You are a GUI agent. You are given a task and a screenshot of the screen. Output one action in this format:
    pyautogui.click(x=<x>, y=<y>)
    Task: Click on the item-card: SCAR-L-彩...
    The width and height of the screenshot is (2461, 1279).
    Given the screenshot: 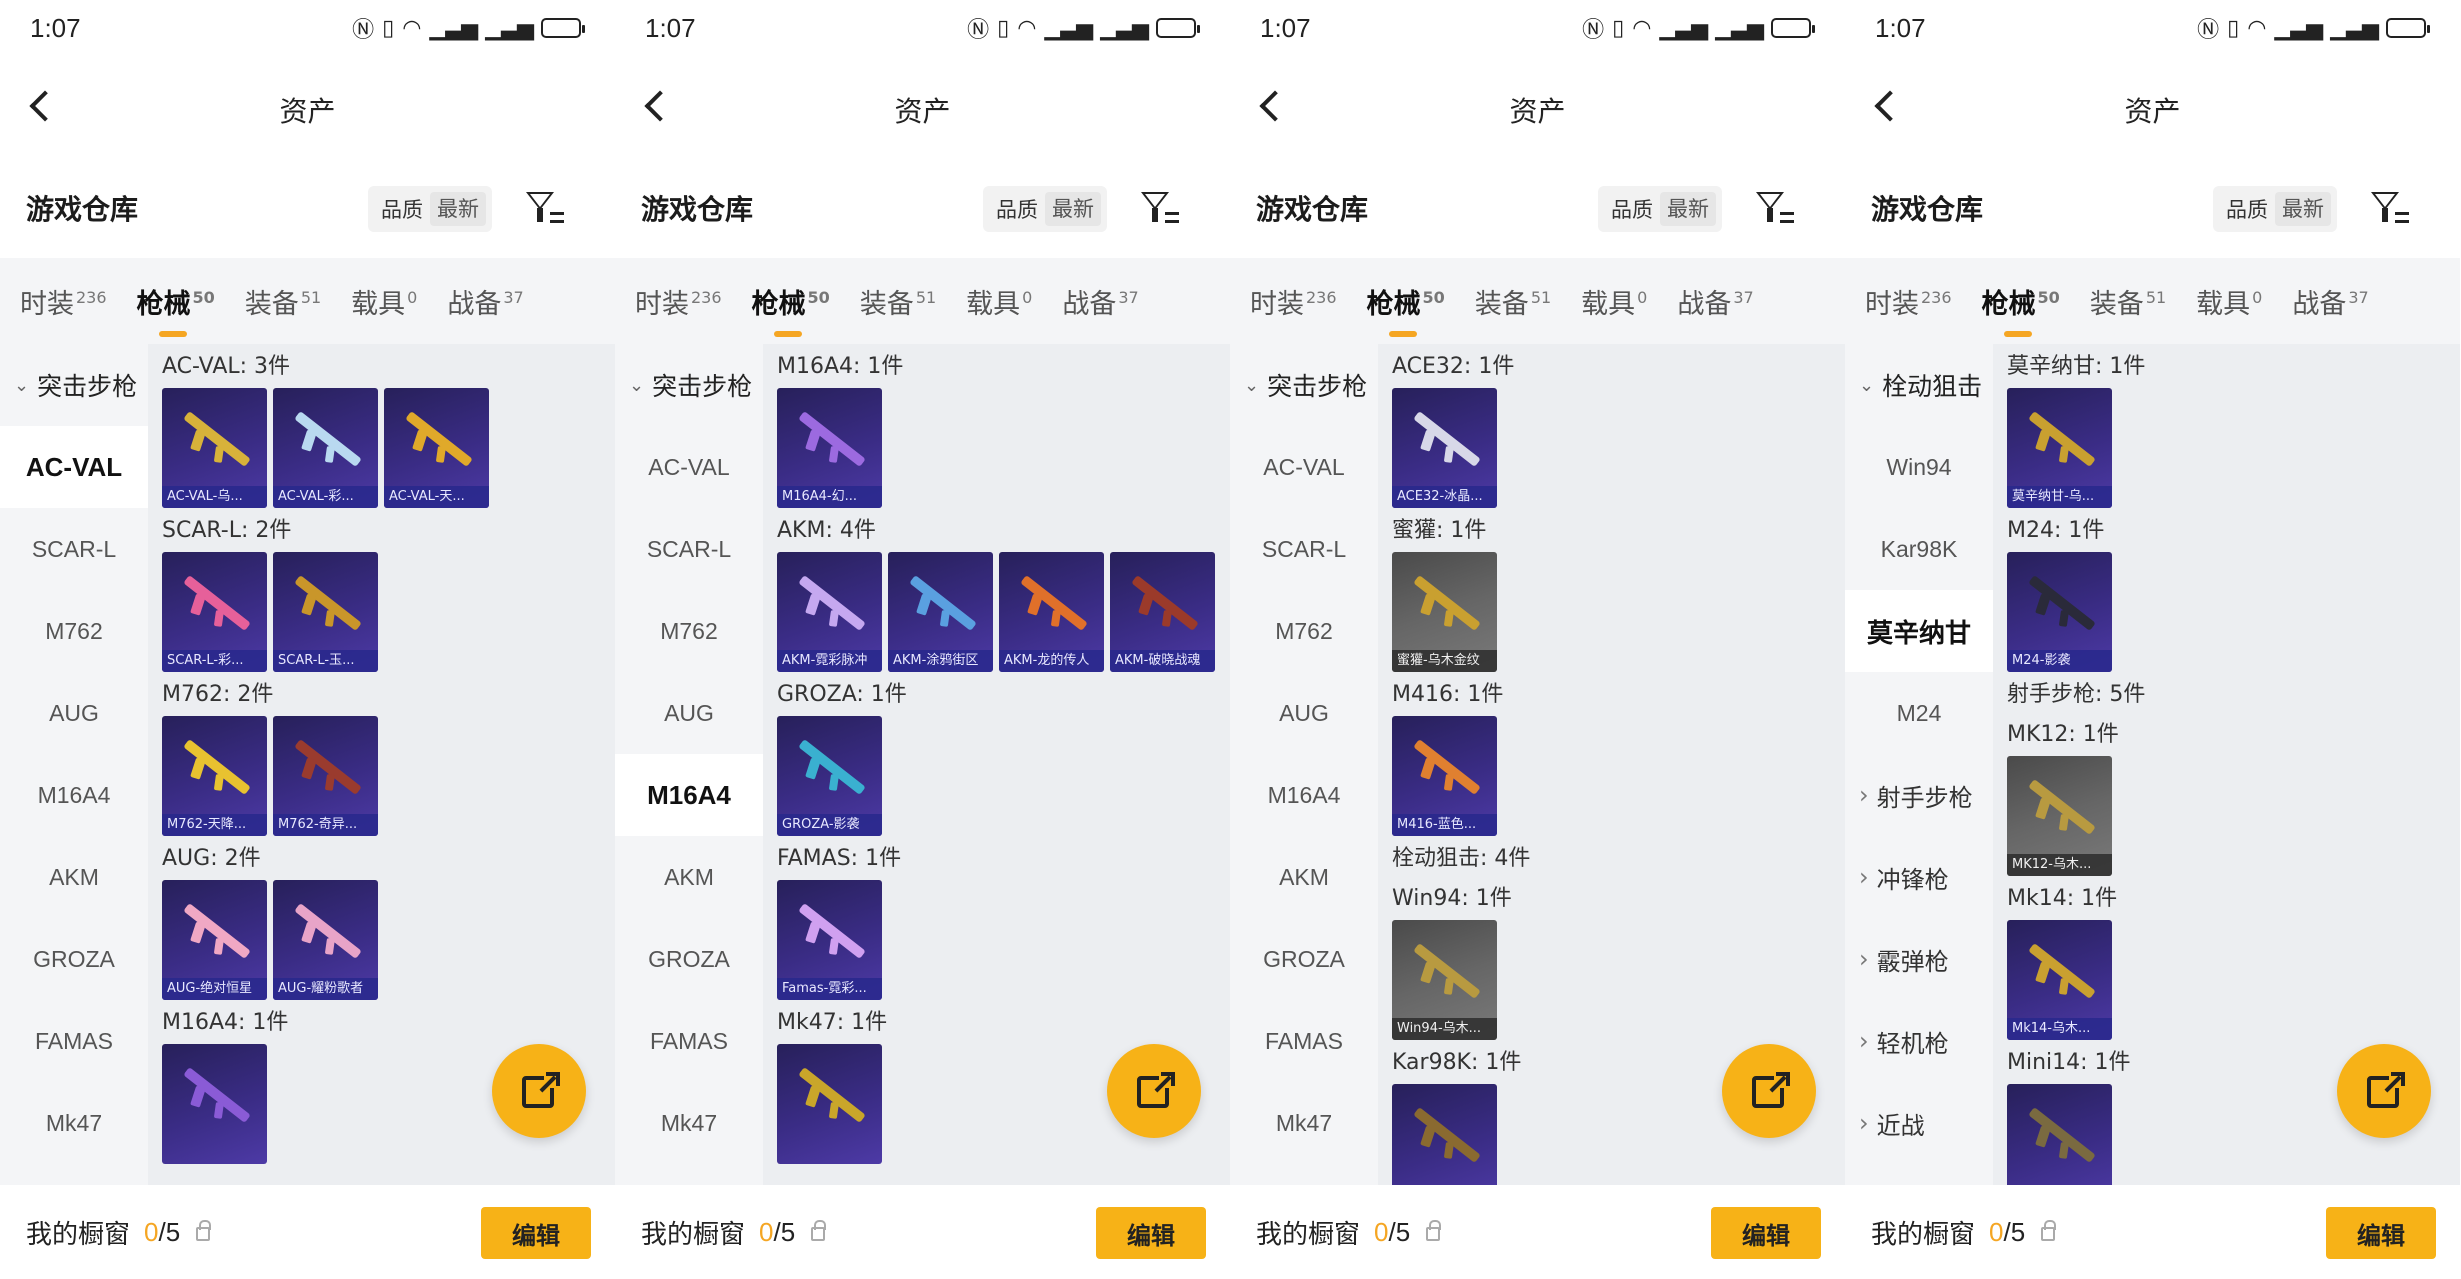 What is the action you would take?
    pyautogui.click(x=214, y=612)
    